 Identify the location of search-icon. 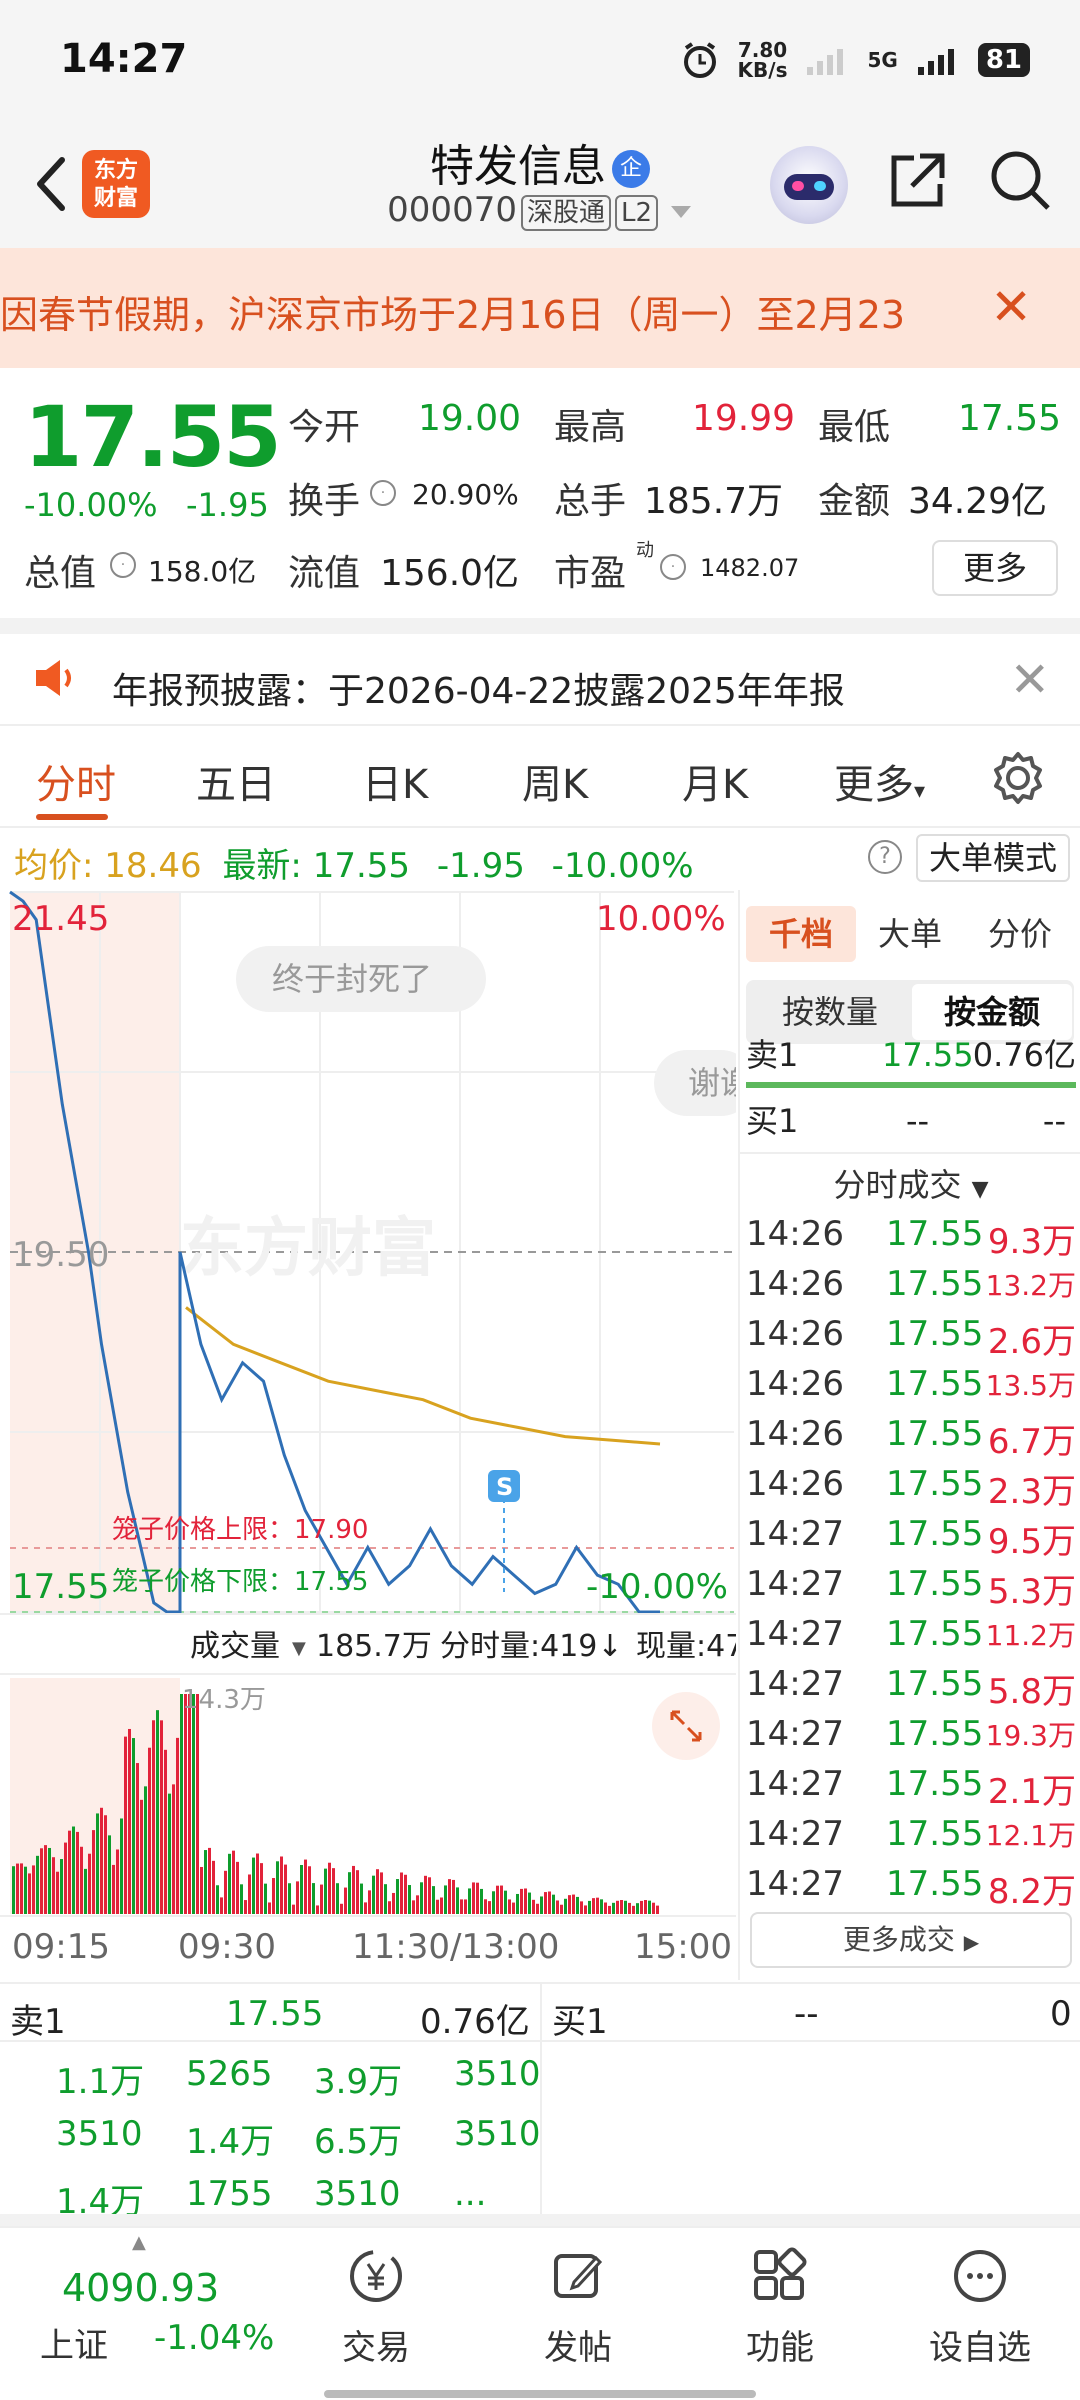
(1021, 181).